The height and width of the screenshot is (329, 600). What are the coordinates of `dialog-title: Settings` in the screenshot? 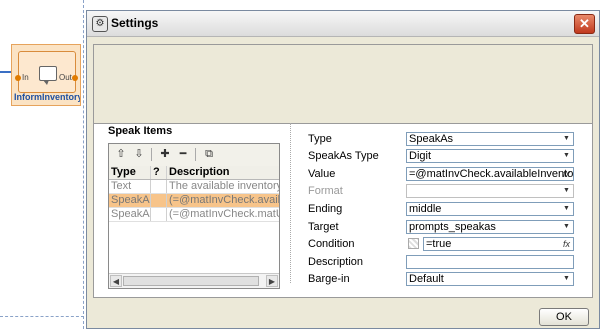 It's located at (135, 23).